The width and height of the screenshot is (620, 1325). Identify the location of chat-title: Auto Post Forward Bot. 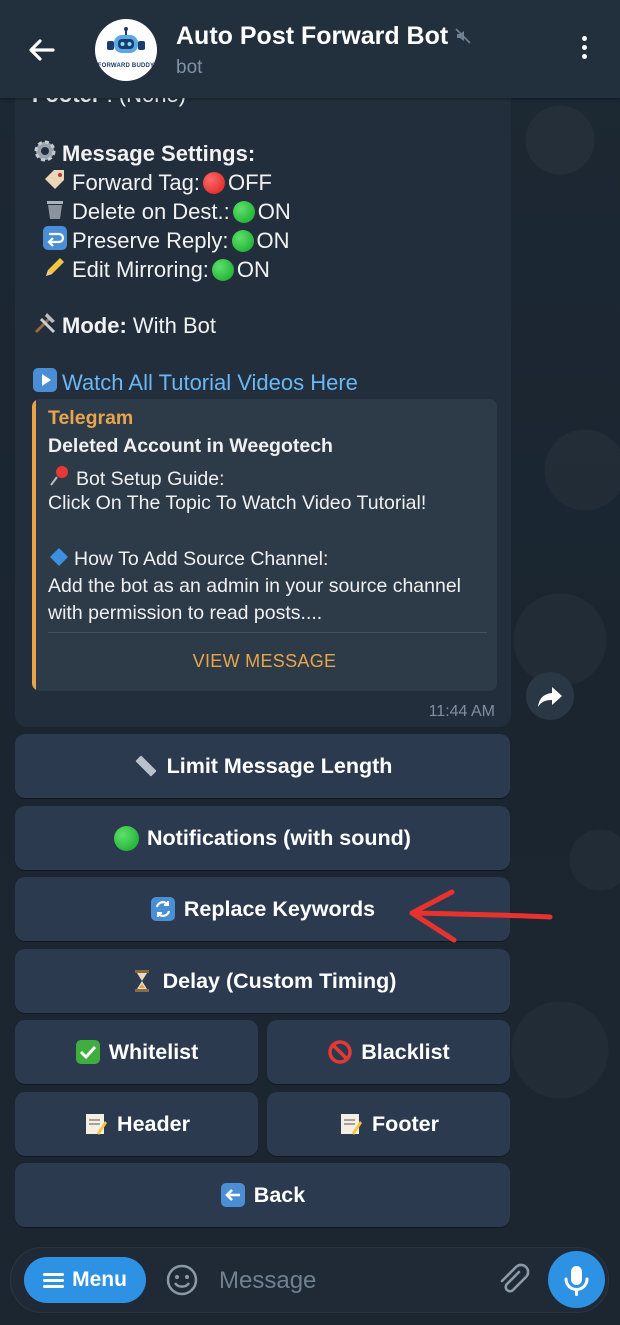
(312, 36).